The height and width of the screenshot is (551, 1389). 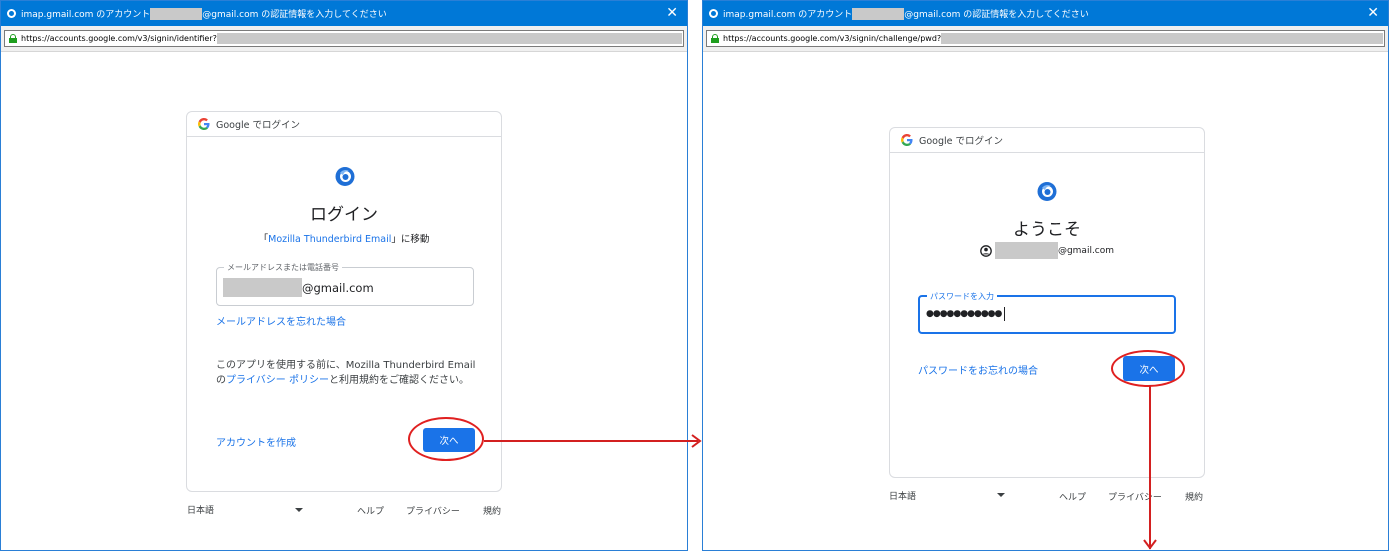 What do you see at coordinates (262, 287) in the screenshot?
I see `redacted-email-user` at bounding box center [262, 287].